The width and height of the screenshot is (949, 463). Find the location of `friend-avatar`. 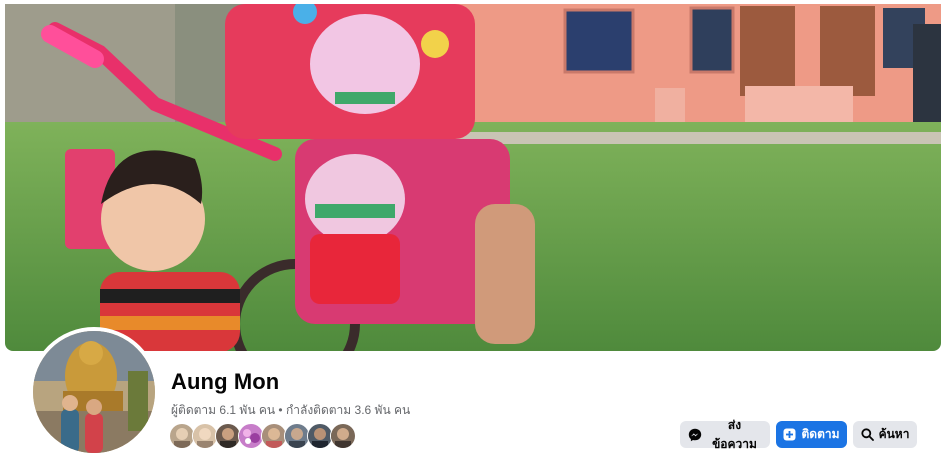

friend-avatar is located at coordinates (343, 436).